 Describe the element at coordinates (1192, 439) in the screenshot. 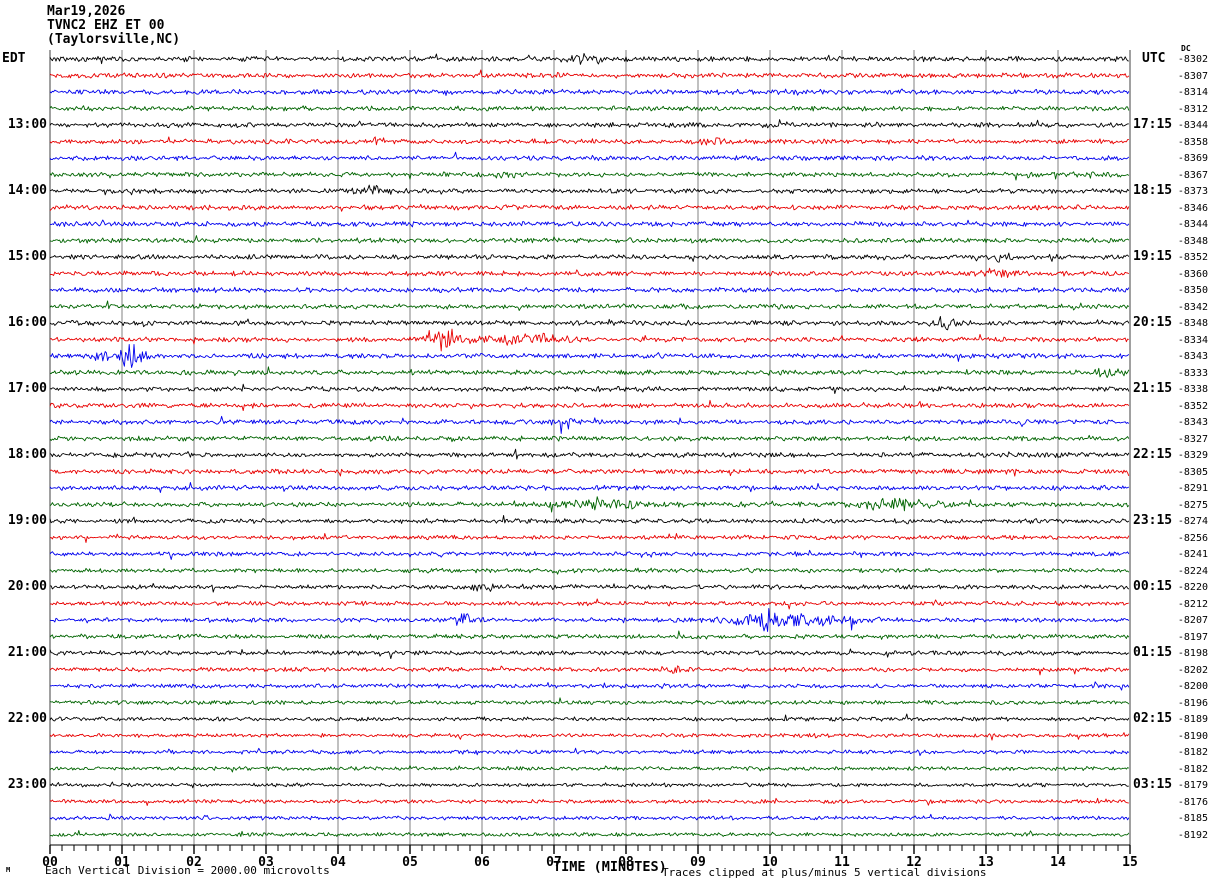

I see `dc-value-row-24: -8327` at that location.